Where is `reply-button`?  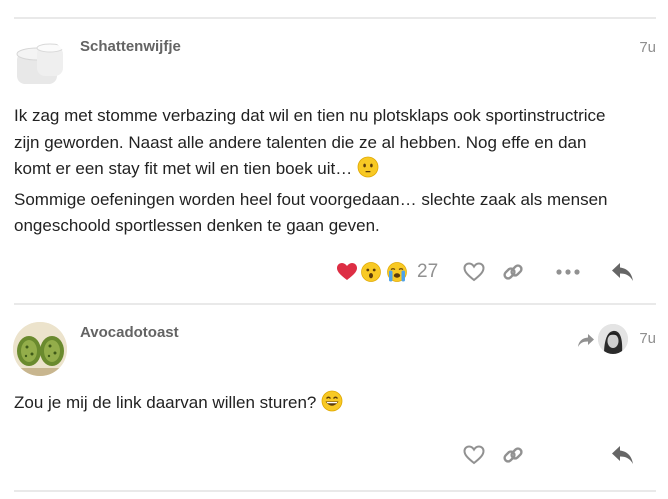 reply-button is located at coordinates (623, 455).